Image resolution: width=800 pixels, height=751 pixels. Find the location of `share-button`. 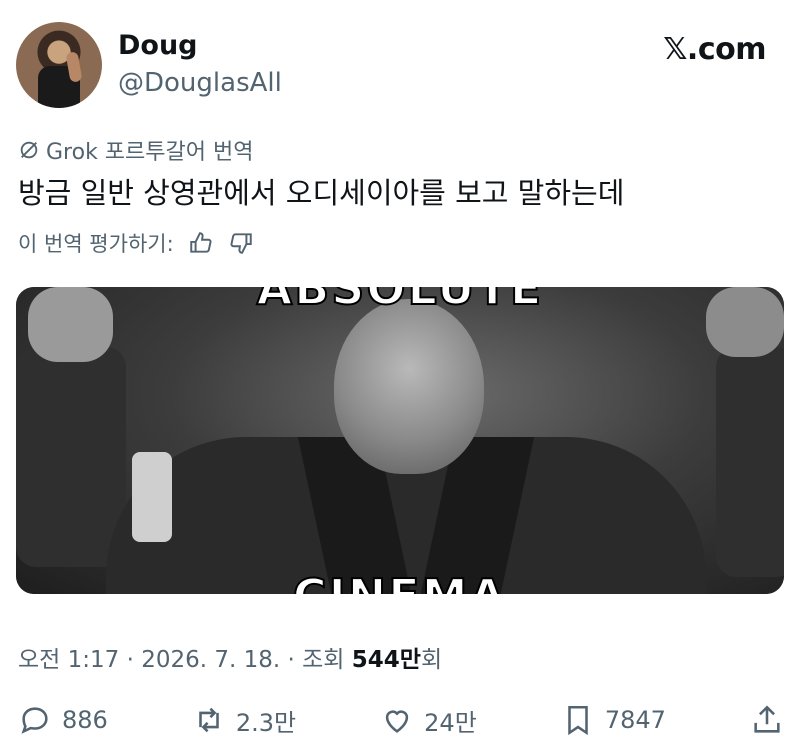

share-button is located at coordinates (767, 720).